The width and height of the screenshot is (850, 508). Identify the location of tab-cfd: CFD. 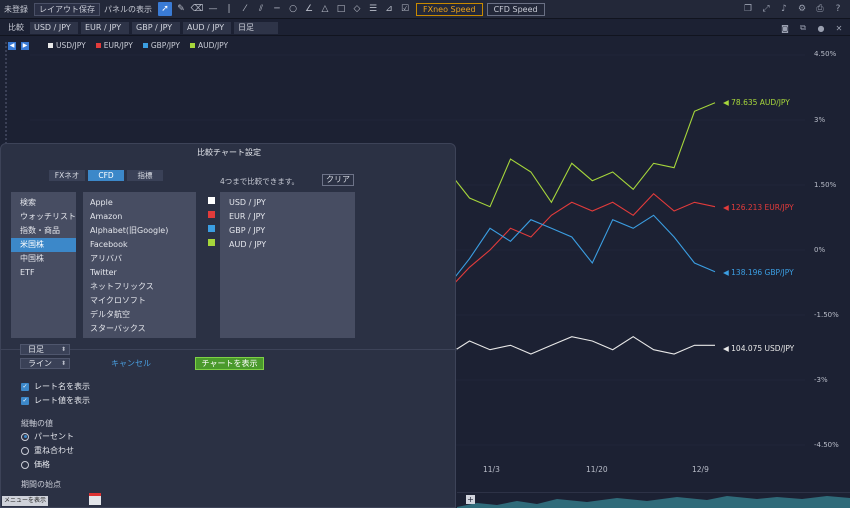
(106, 175).